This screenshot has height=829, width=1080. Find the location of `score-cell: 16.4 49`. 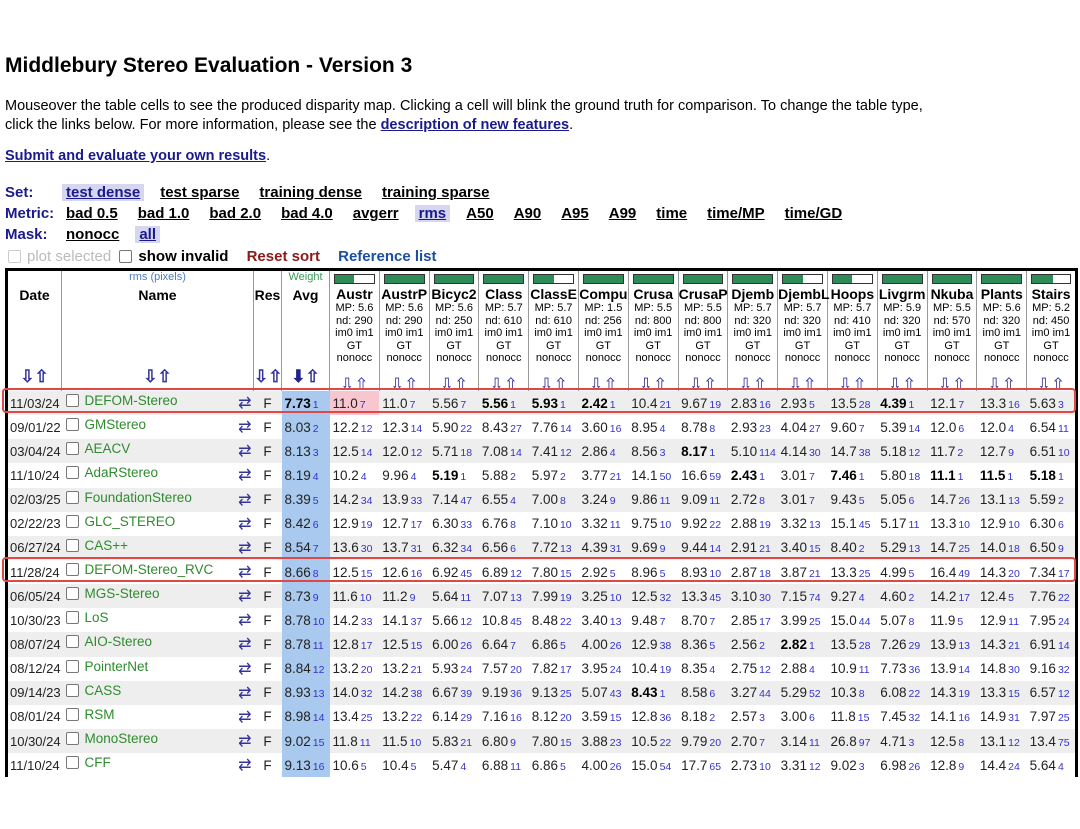

score-cell: 16.4 49 is located at coordinates (952, 572).